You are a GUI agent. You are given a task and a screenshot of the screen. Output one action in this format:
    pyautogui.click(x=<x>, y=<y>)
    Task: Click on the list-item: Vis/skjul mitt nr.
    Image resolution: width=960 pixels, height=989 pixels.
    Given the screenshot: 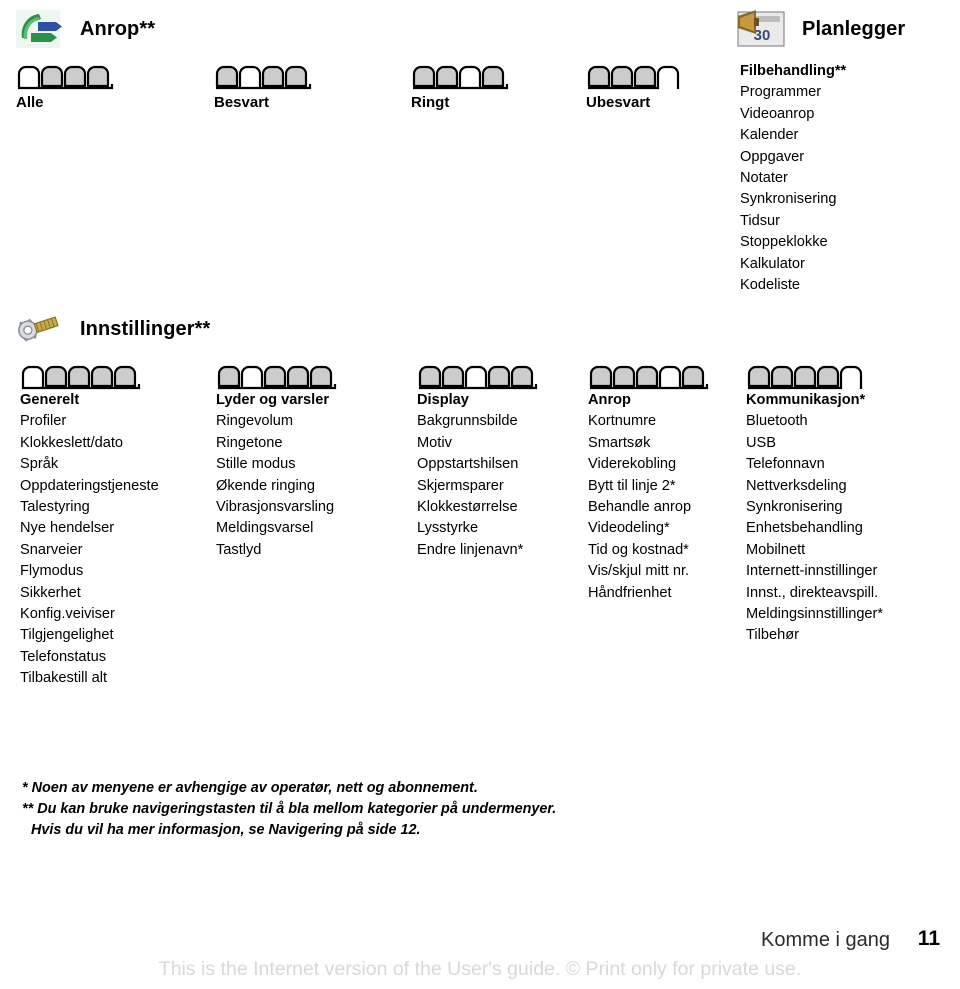 What is the action you would take?
    pyautogui.click(x=651, y=571)
    